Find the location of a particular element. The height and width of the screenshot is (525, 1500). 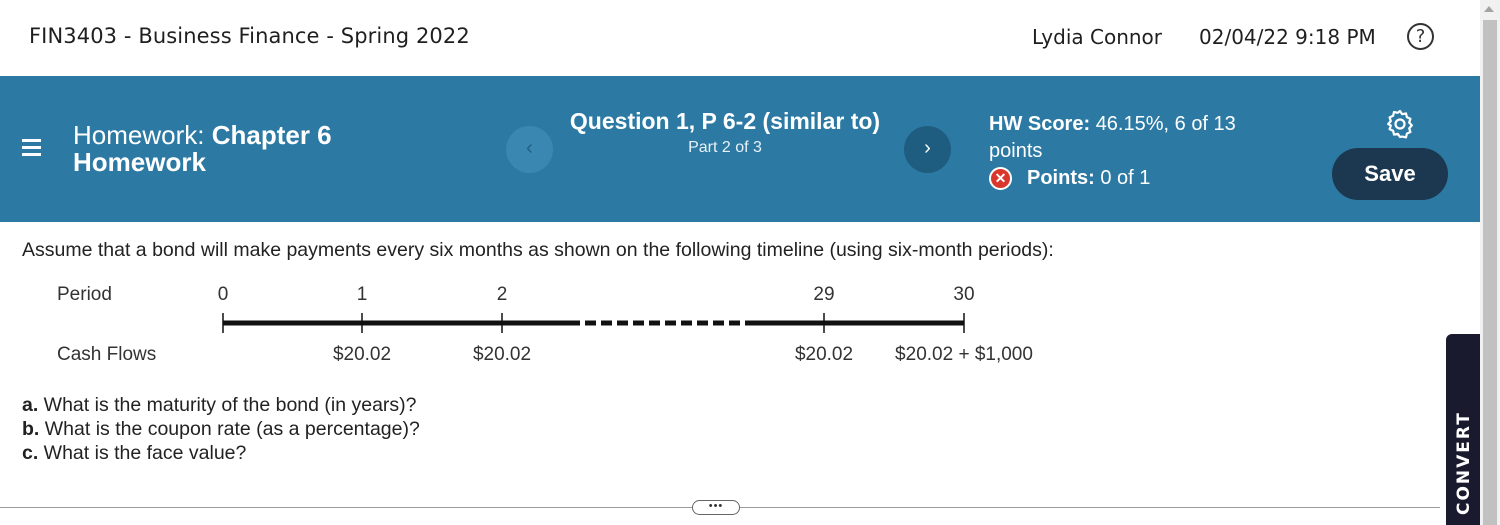

question-b-letter: b. is located at coordinates (31, 429).